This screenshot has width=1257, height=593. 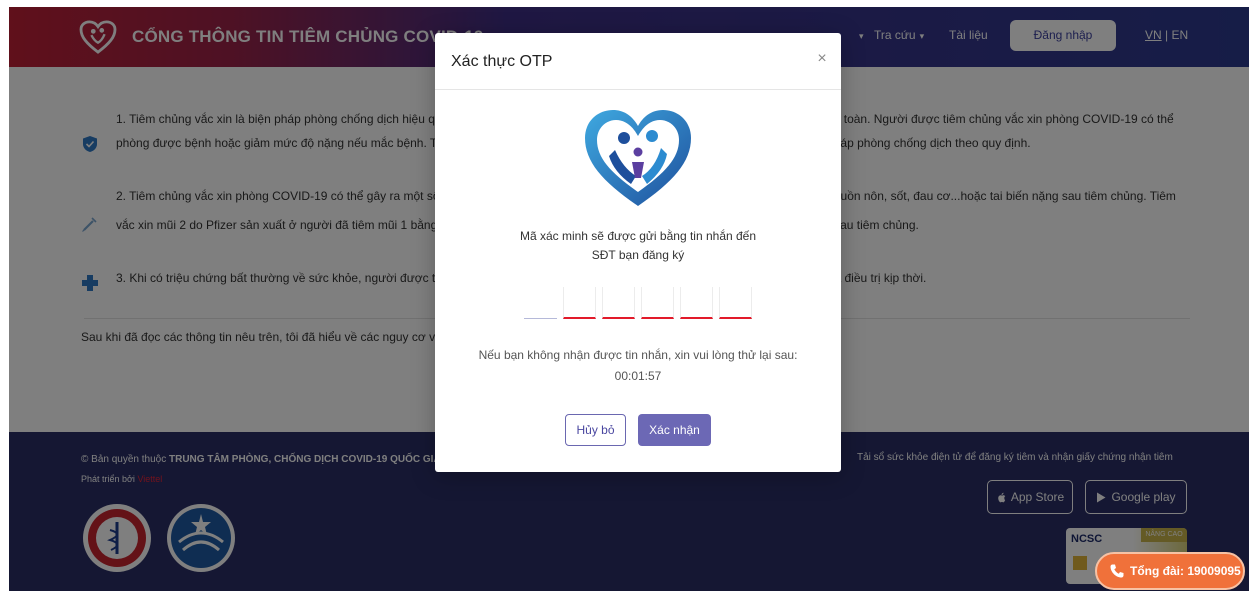 I want to click on close-icon: ×, so click(x=822, y=59).